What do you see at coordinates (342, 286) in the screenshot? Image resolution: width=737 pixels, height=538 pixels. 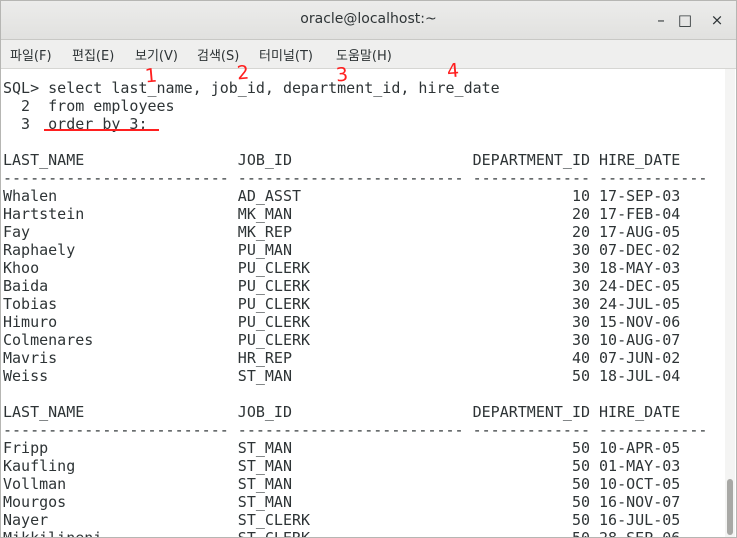 I see `terminal-line: Baida PU_CLERK 30 24-DEC-05` at bounding box center [342, 286].